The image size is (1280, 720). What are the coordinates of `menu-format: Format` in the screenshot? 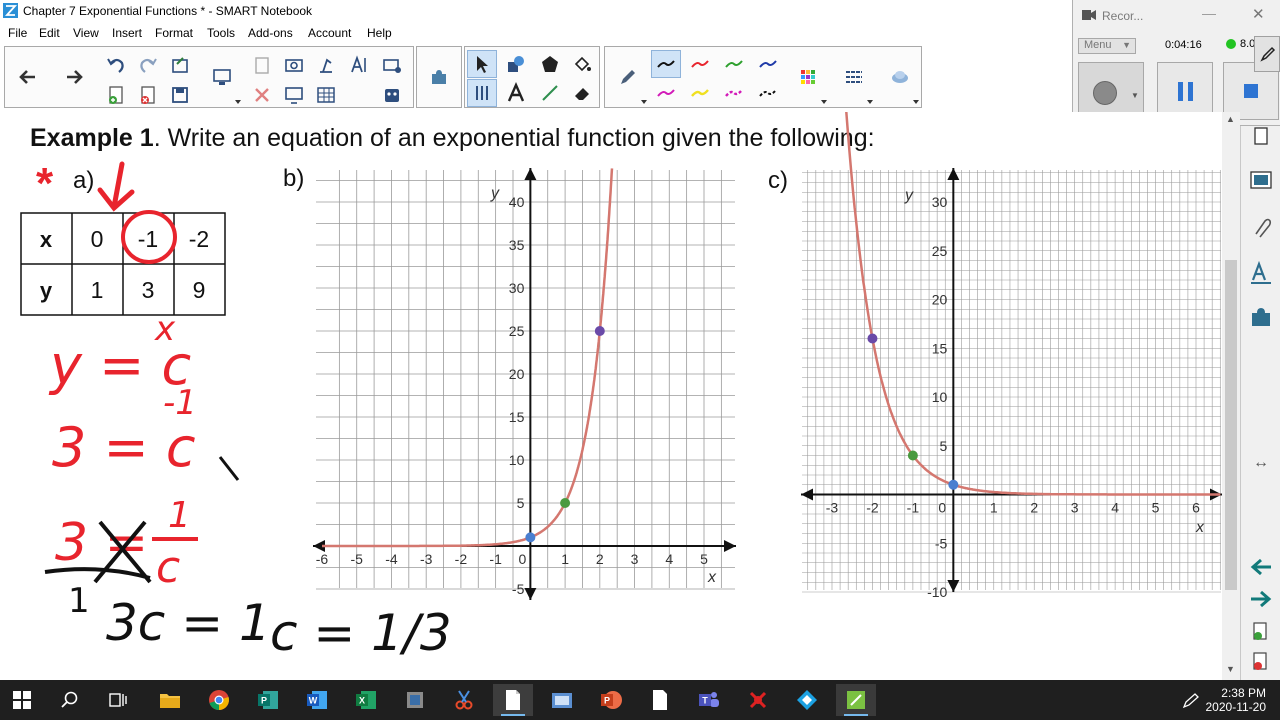 It's located at (174, 33).